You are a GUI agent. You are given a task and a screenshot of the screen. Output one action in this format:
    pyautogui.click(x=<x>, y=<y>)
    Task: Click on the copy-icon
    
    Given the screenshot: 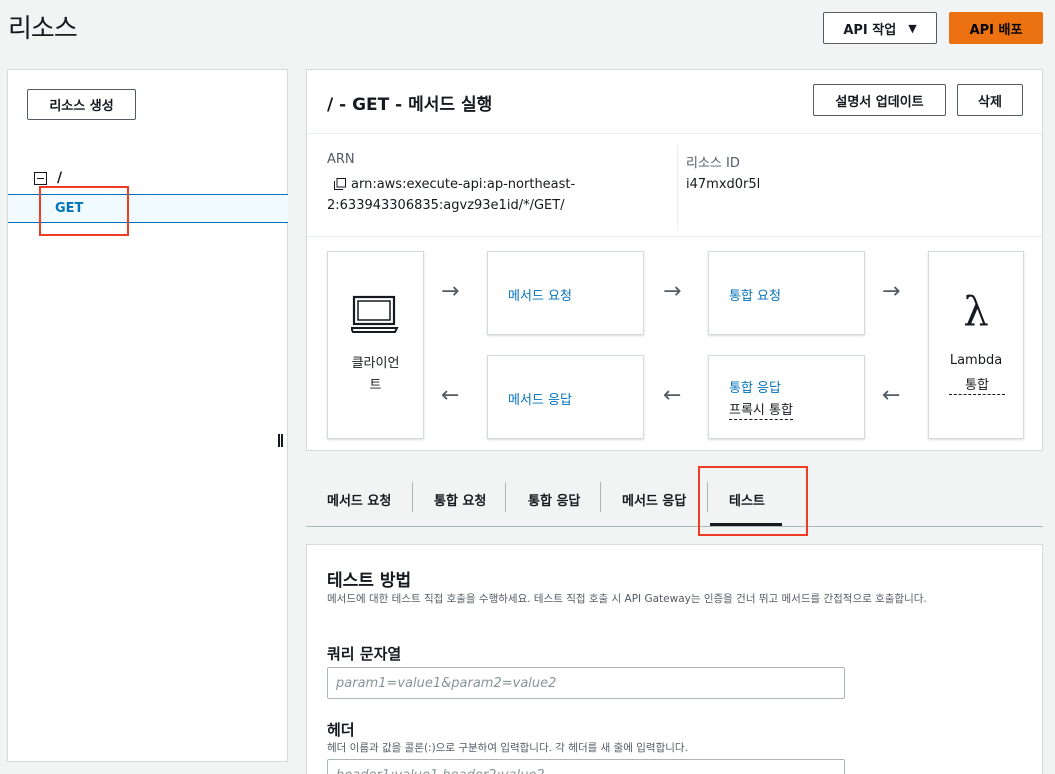 What is the action you would take?
    pyautogui.click(x=340, y=184)
    